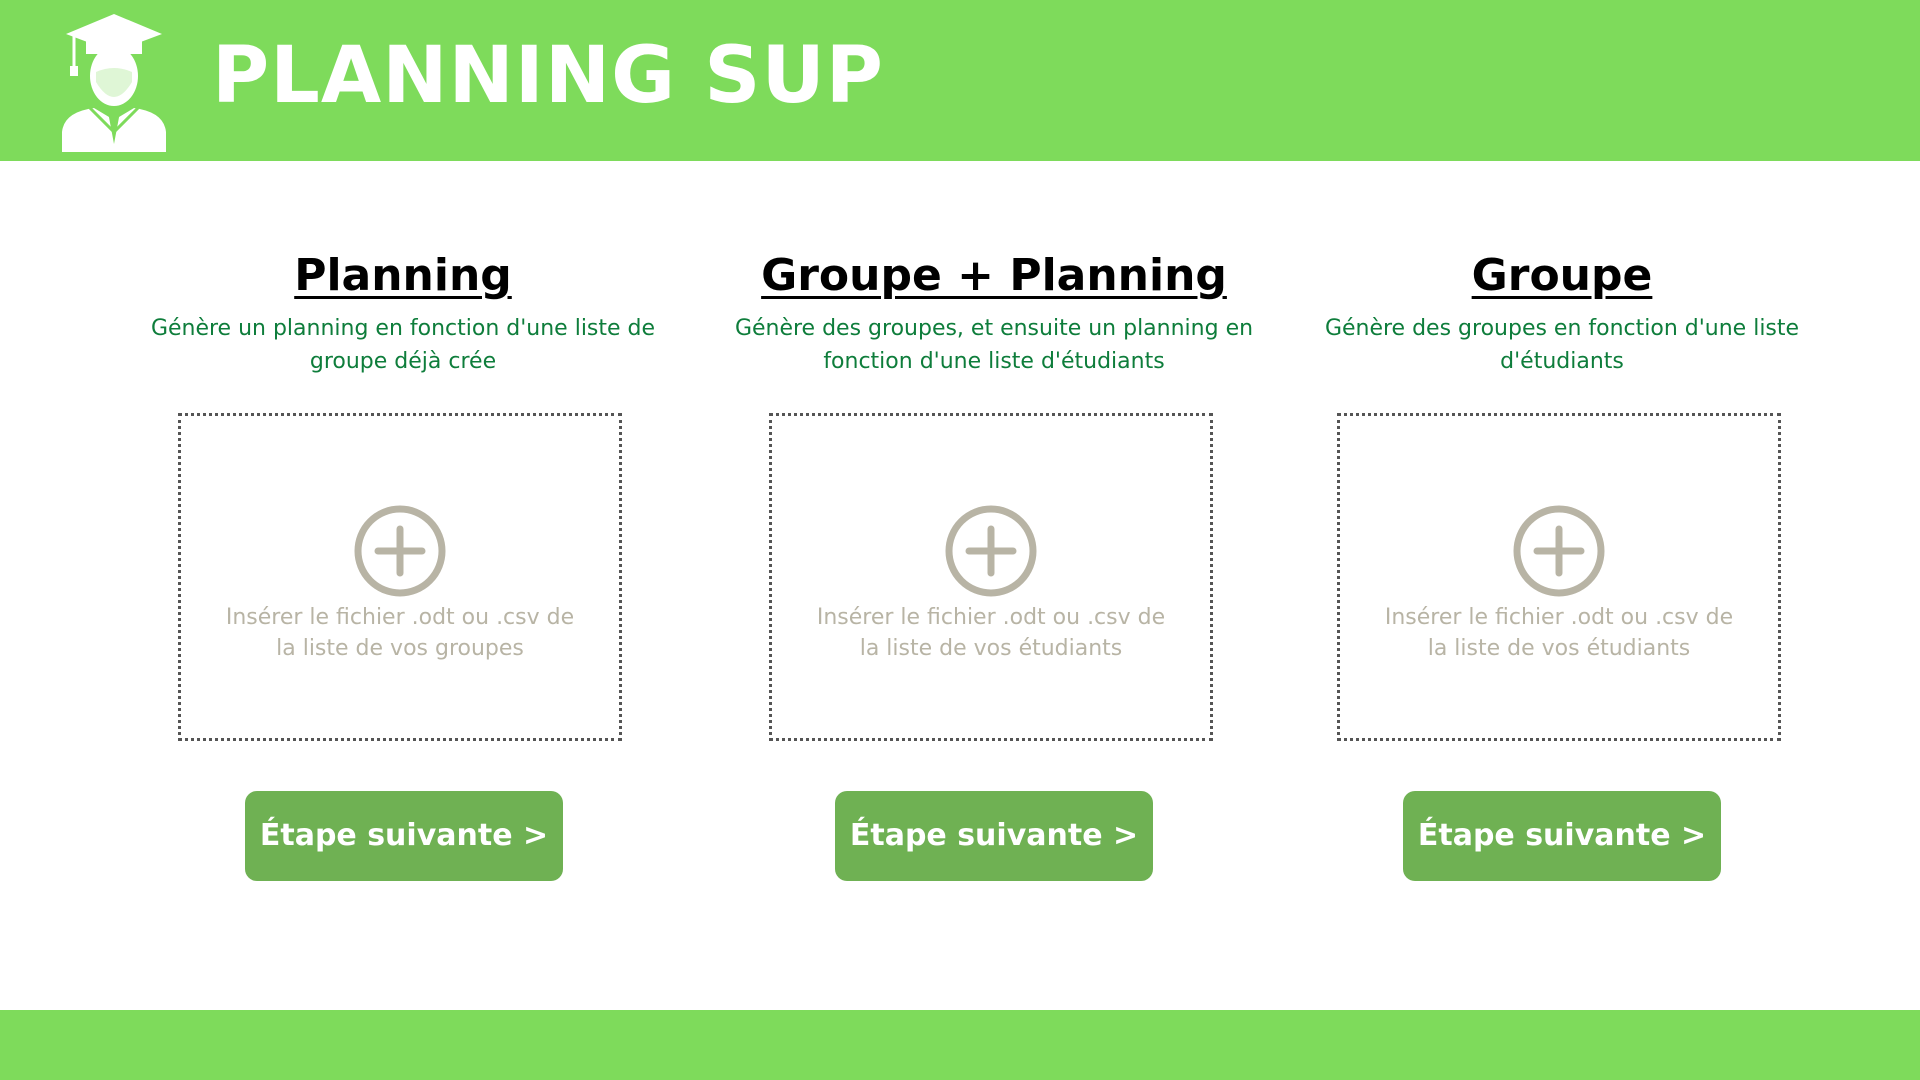 The image size is (1920, 1080). I want to click on graduate-icon, so click(114, 83).